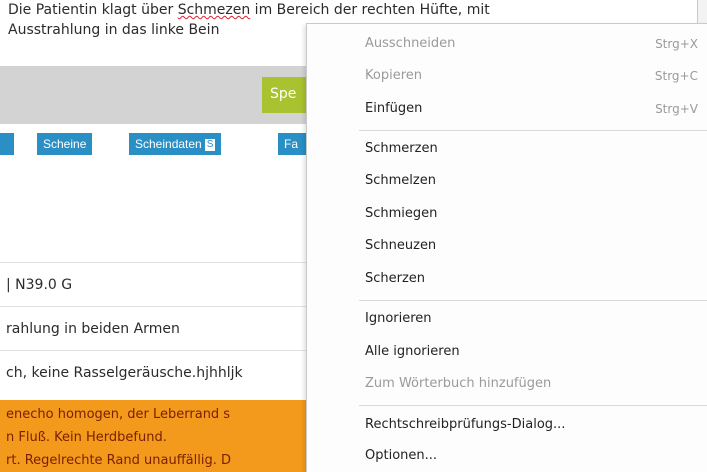  What do you see at coordinates (394, 108) in the screenshot?
I see `menu-item-label: Einfügen` at bounding box center [394, 108].